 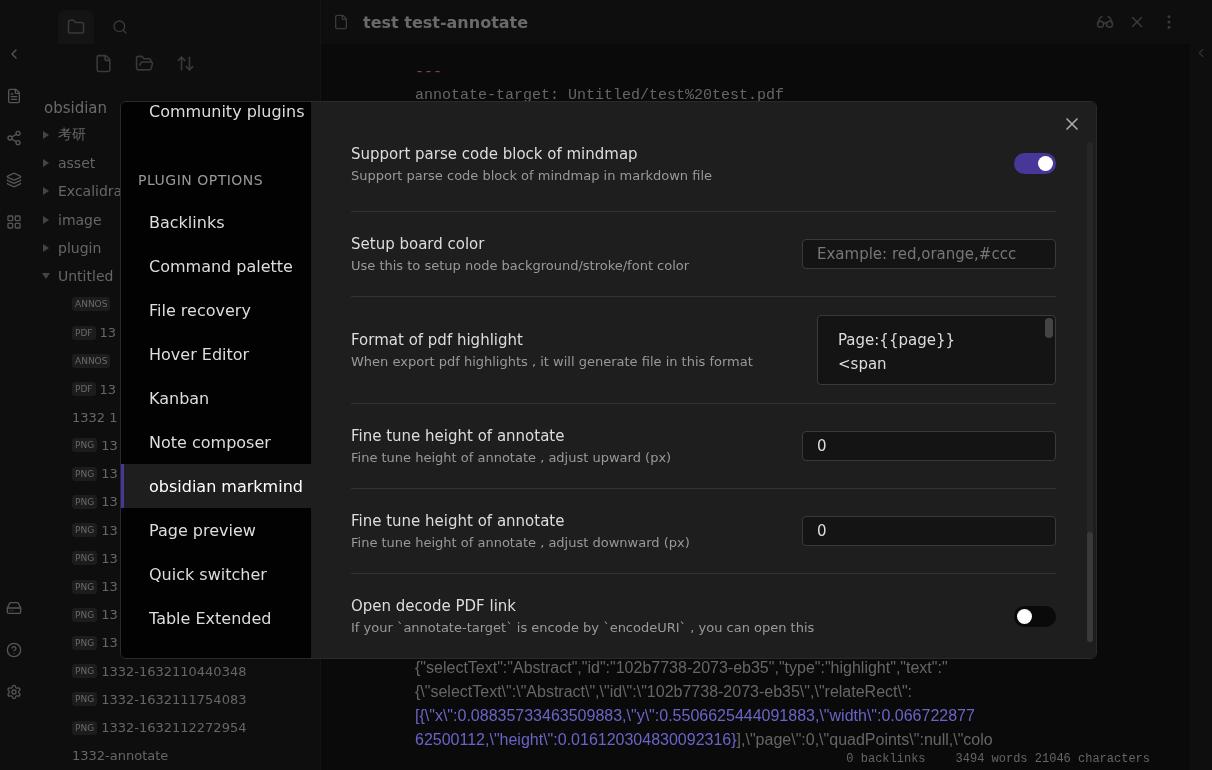 What do you see at coordinates (418, 244) in the screenshot?
I see `setting-name: Setup board color` at bounding box center [418, 244].